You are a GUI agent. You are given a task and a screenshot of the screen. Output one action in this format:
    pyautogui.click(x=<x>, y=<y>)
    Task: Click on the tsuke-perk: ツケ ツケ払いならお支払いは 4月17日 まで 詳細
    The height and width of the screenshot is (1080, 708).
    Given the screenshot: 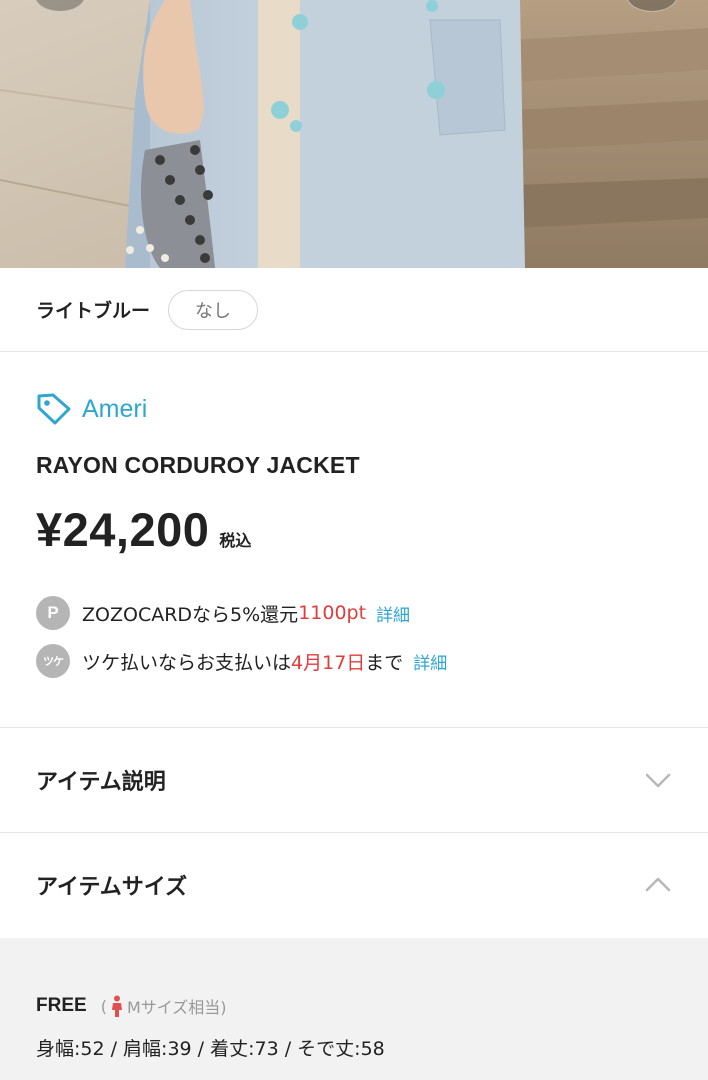 What is the action you would take?
    pyautogui.click(x=241, y=661)
    